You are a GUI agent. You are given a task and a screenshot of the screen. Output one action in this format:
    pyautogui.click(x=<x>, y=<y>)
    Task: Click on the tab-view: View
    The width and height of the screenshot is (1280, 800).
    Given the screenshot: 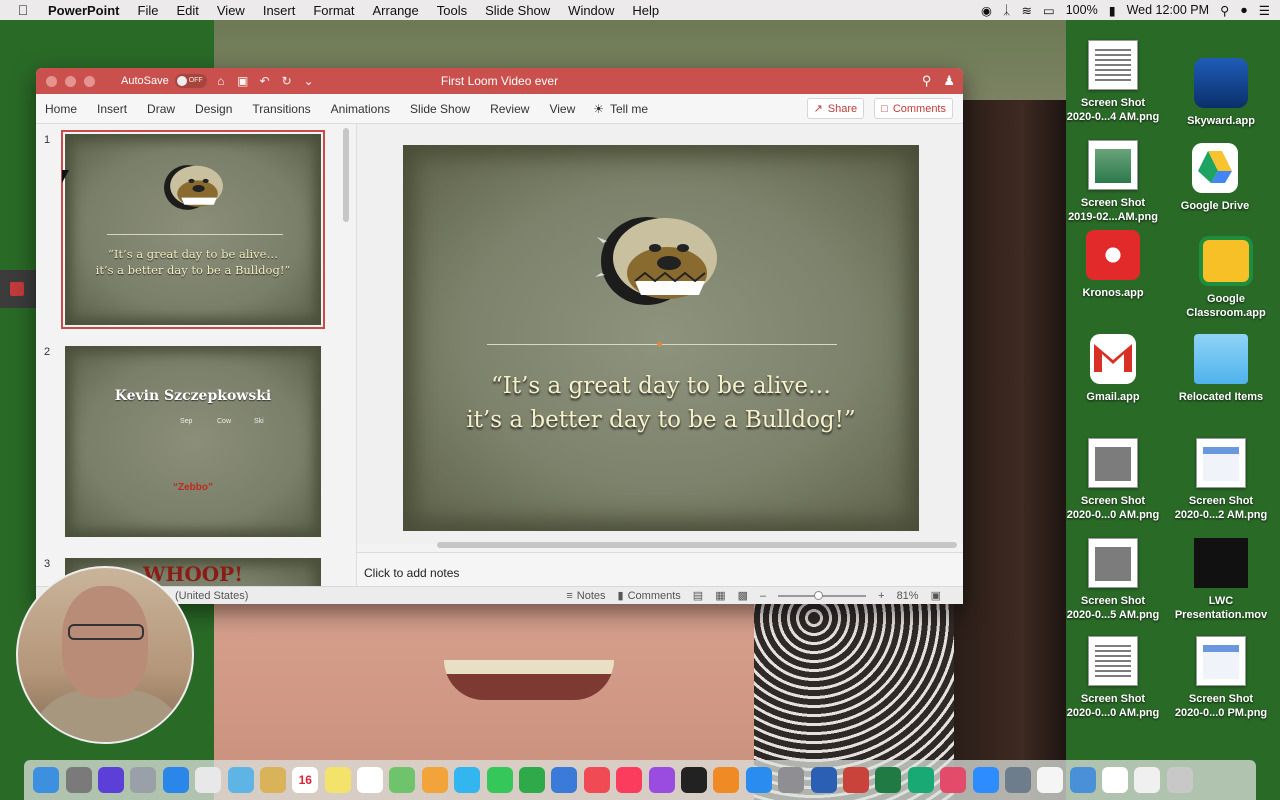 What is the action you would take?
    pyautogui.click(x=562, y=109)
    